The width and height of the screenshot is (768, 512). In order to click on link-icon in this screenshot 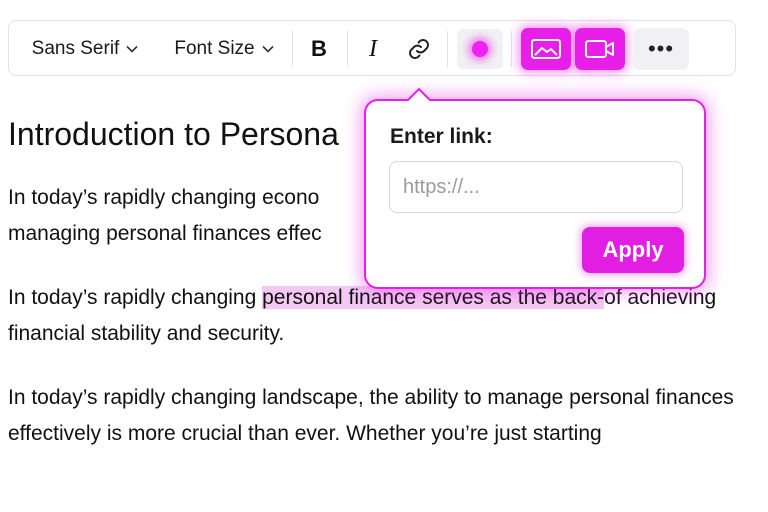, I will do `click(419, 49)`.